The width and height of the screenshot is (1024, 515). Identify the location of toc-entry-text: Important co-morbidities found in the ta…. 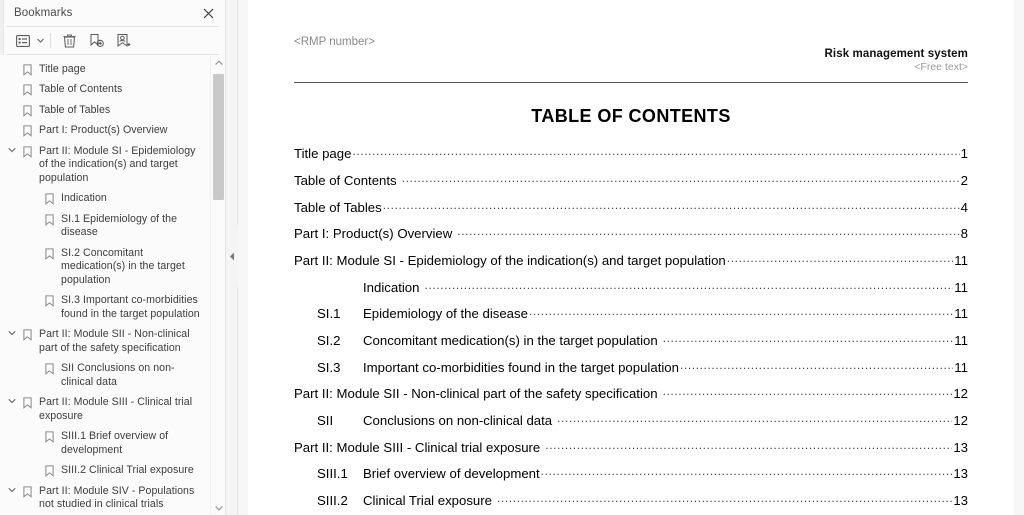
(521, 367).